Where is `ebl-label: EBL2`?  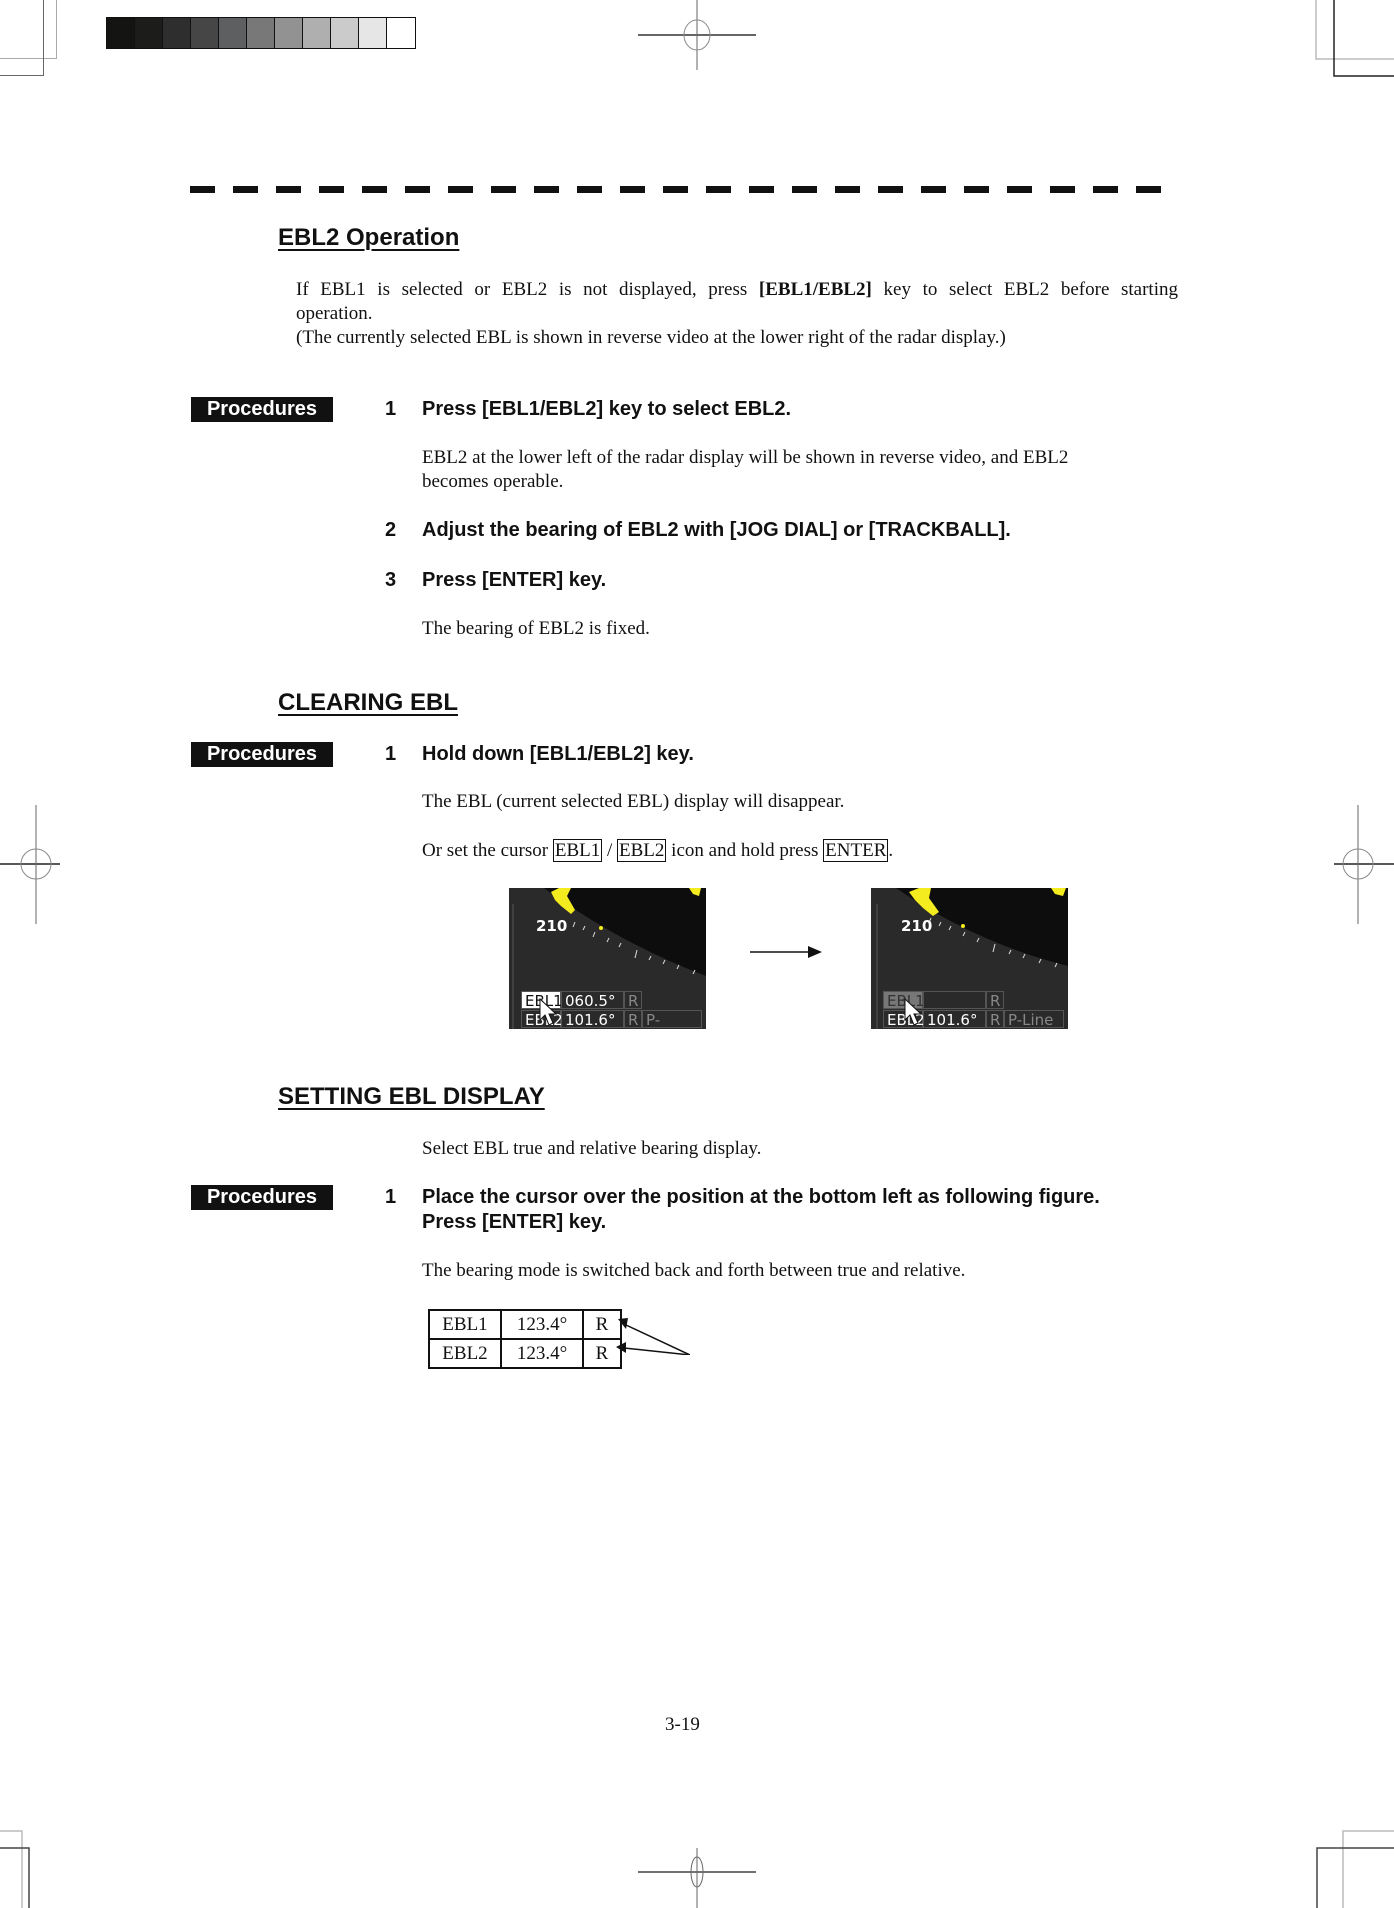
ebl-label: EBL2 is located at coordinates (465, 1353).